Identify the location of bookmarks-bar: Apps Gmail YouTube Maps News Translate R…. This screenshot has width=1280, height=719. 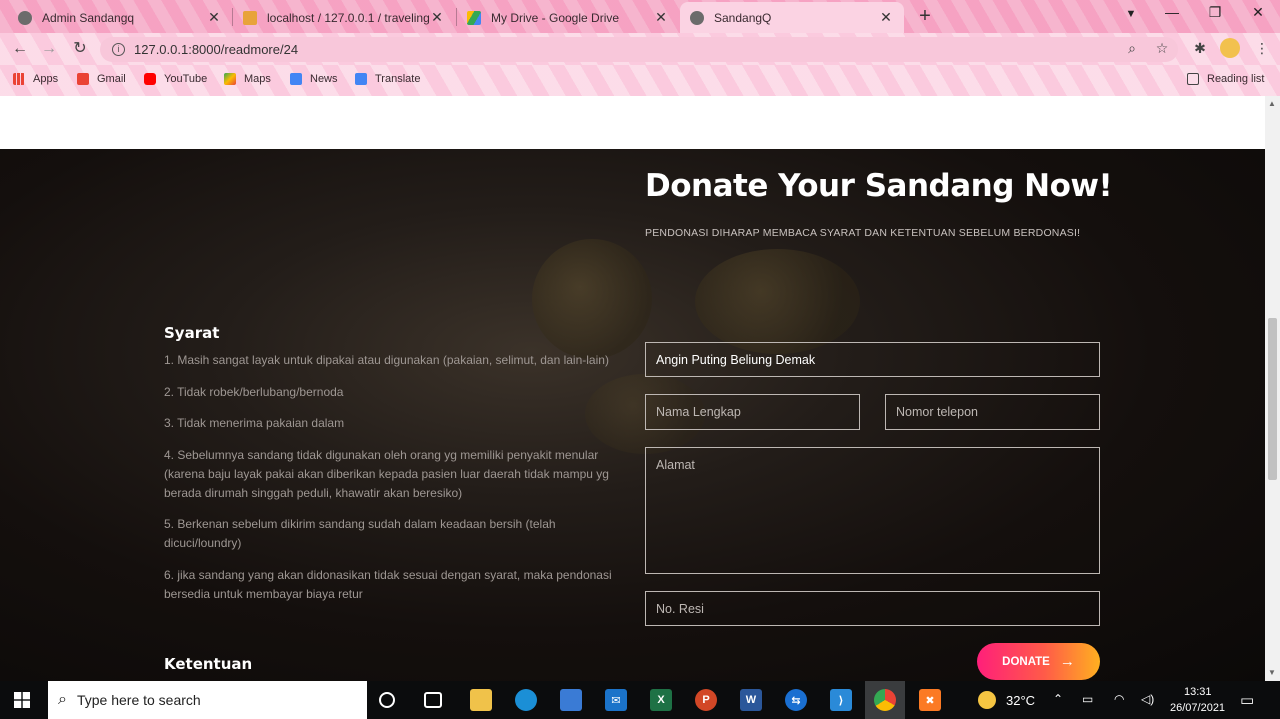
(640, 80).